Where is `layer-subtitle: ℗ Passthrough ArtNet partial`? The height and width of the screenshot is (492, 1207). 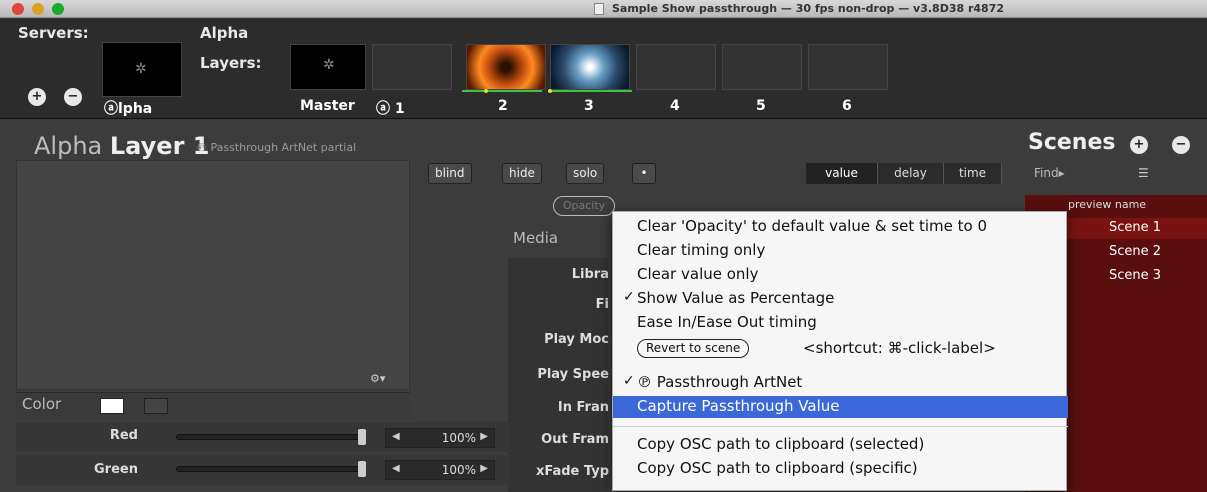 layer-subtitle: ℗ Passthrough ArtNet partial is located at coordinates (276, 147).